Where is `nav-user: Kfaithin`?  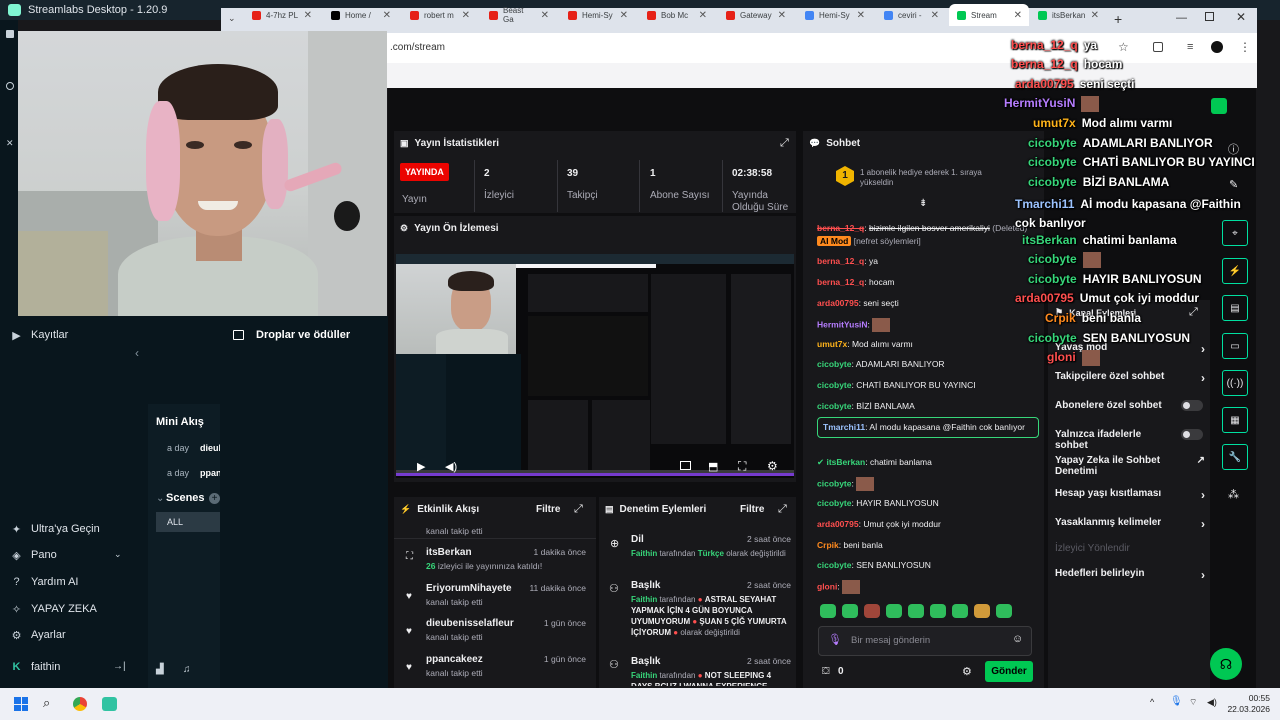 nav-user: Kfaithin is located at coordinates (35, 667).